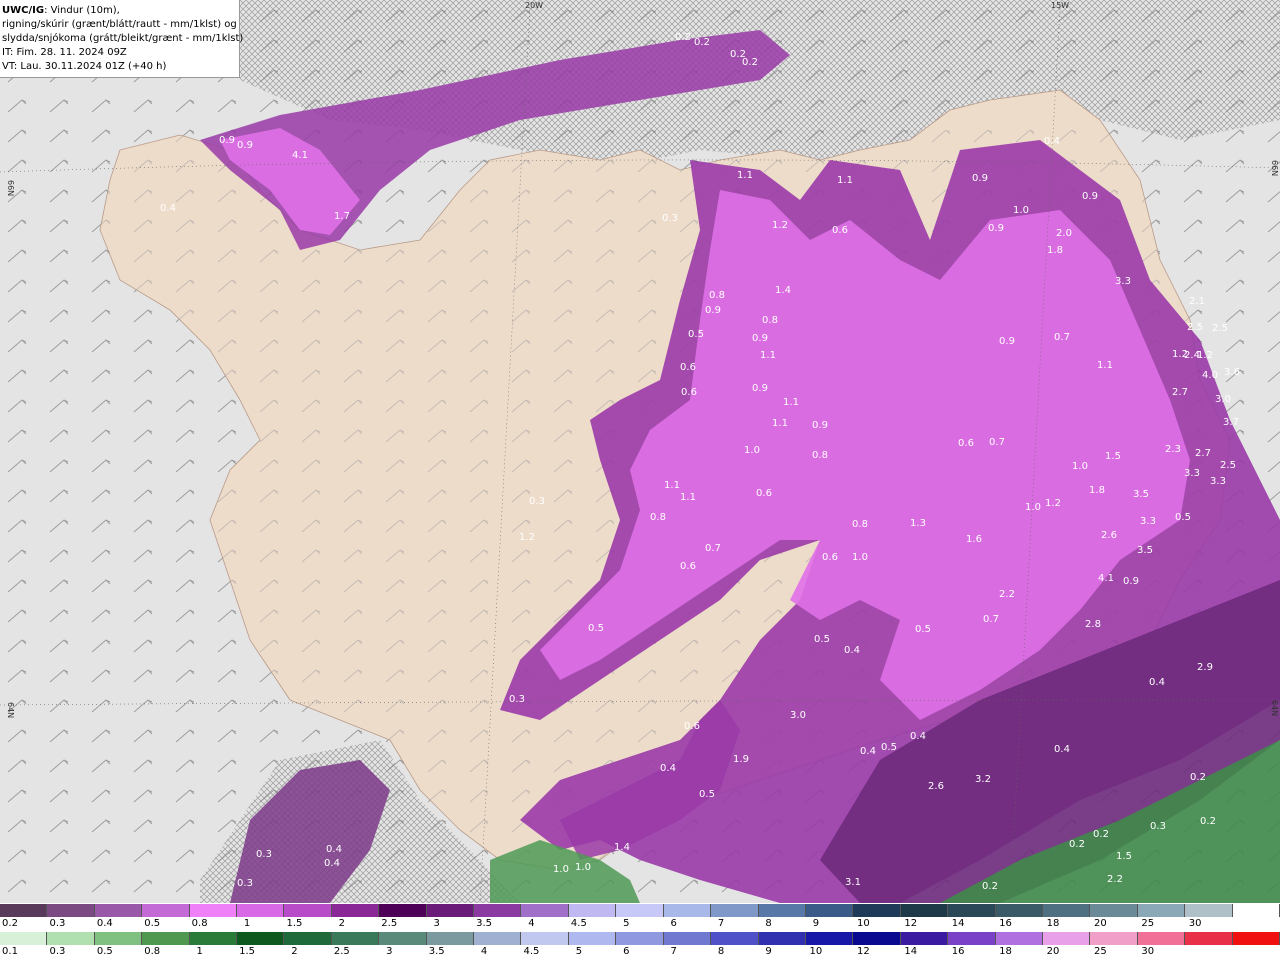  Describe the element at coordinates (341, 951) in the screenshot. I see `legend-tick-label: 2.5` at that location.